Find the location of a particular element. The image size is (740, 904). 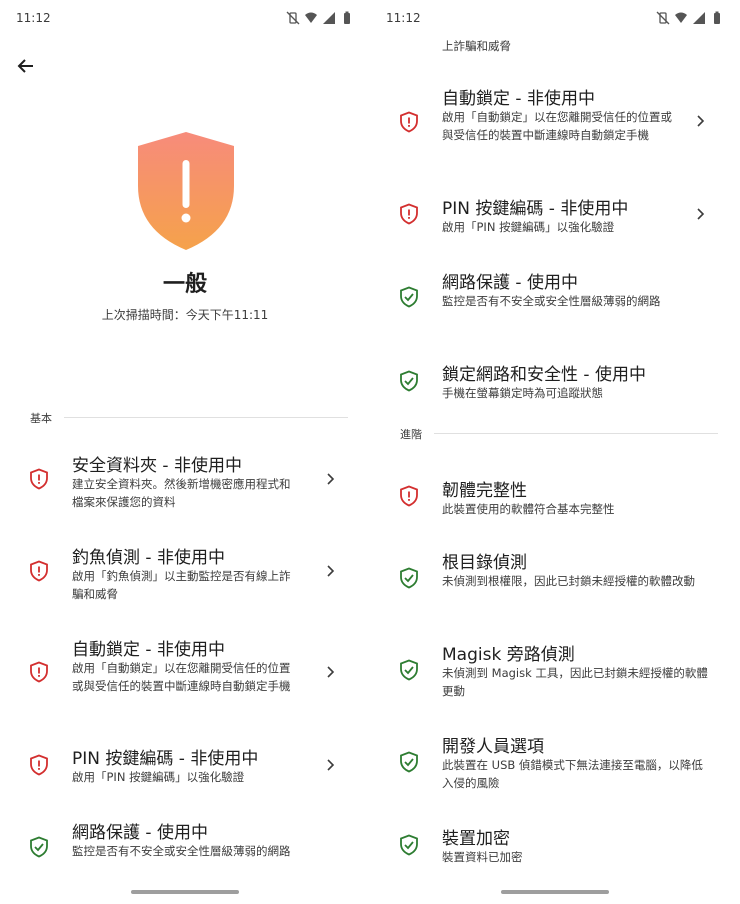

last-scan-time: 上次掃描時間：今天下午11:11 is located at coordinates (185, 315).